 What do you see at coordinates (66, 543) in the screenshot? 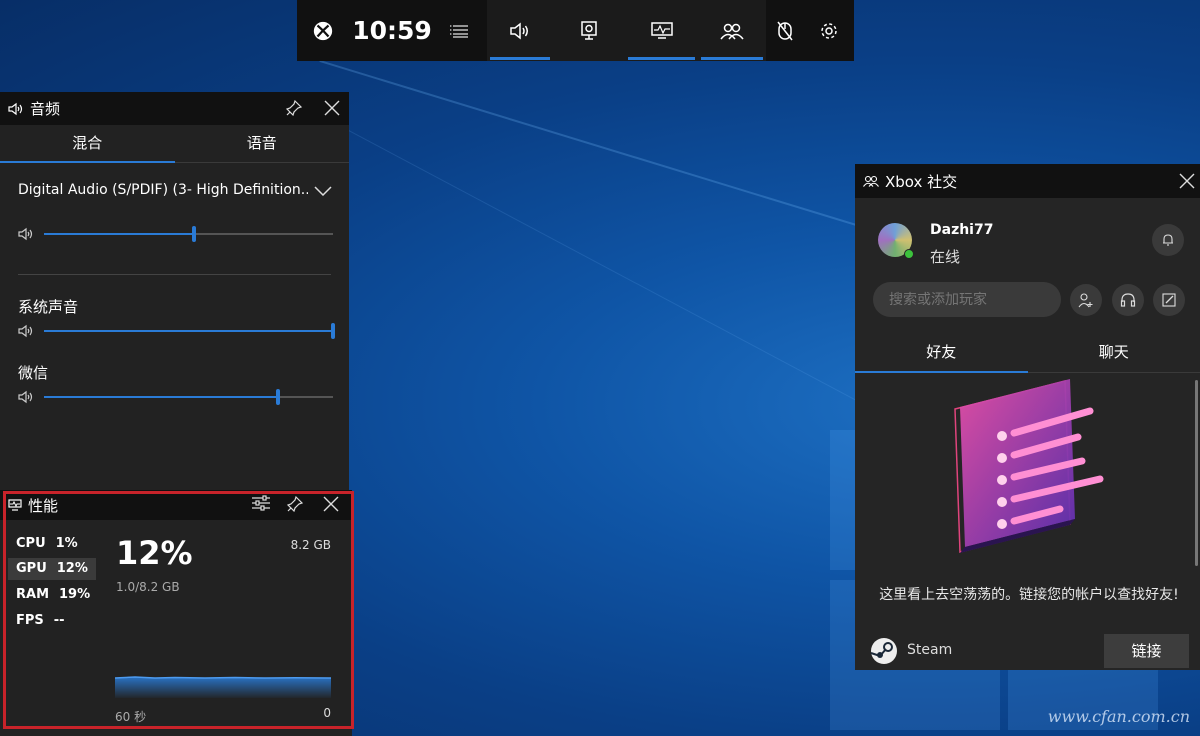
I see `metric-value: 1%` at bounding box center [66, 543].